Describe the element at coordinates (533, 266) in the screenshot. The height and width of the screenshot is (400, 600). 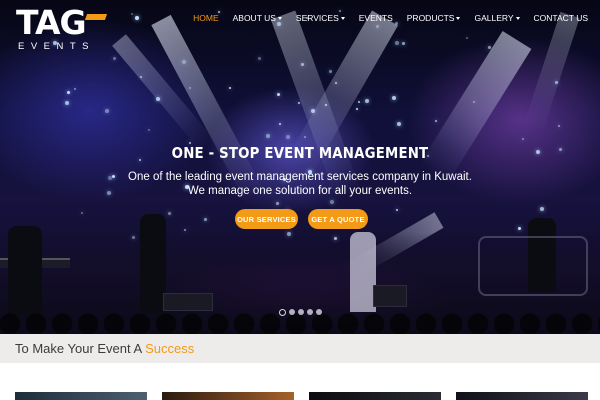
I see `drum-kit` at that location.